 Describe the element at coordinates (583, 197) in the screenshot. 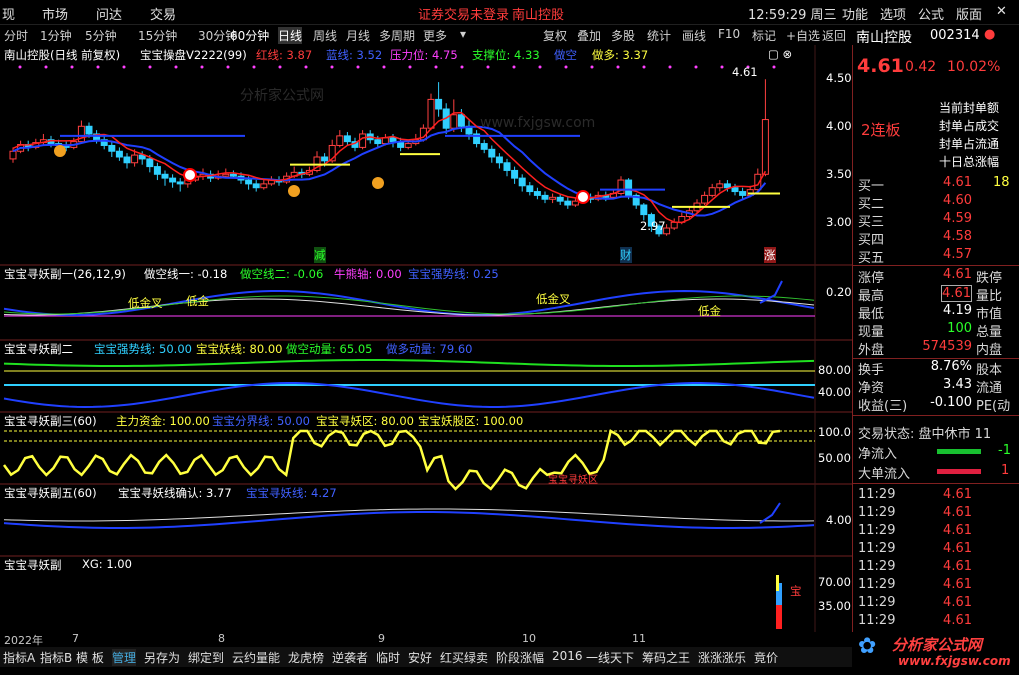

I see `cross-signal-icon` at that location.